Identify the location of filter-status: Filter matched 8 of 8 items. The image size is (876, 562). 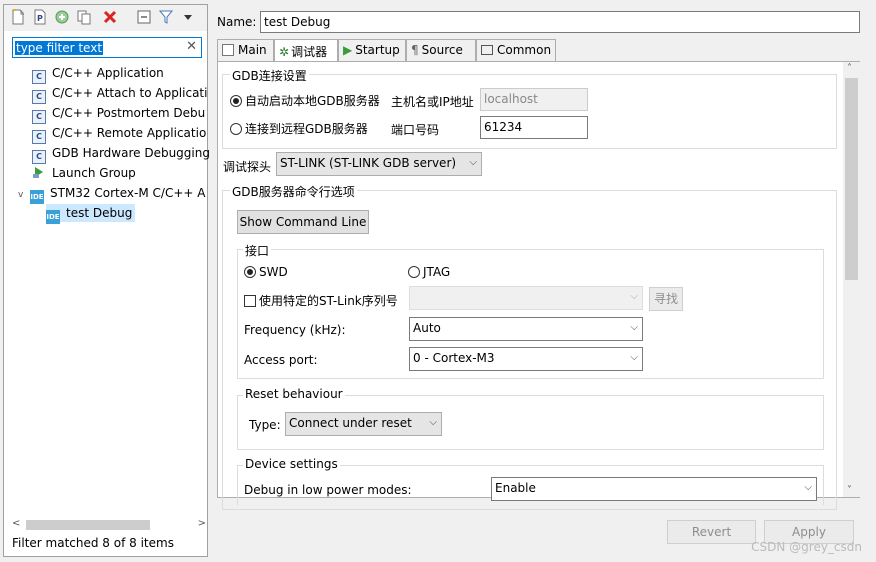
(93, 543).